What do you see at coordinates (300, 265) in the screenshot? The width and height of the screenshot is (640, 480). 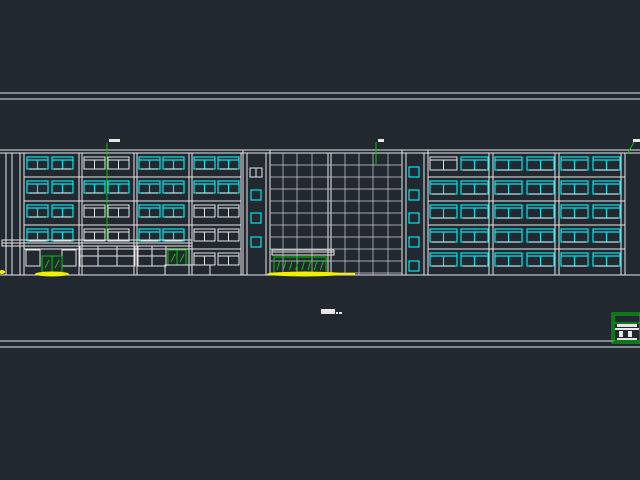 I see `central-entrance-door` at bounding box center [300, 265].